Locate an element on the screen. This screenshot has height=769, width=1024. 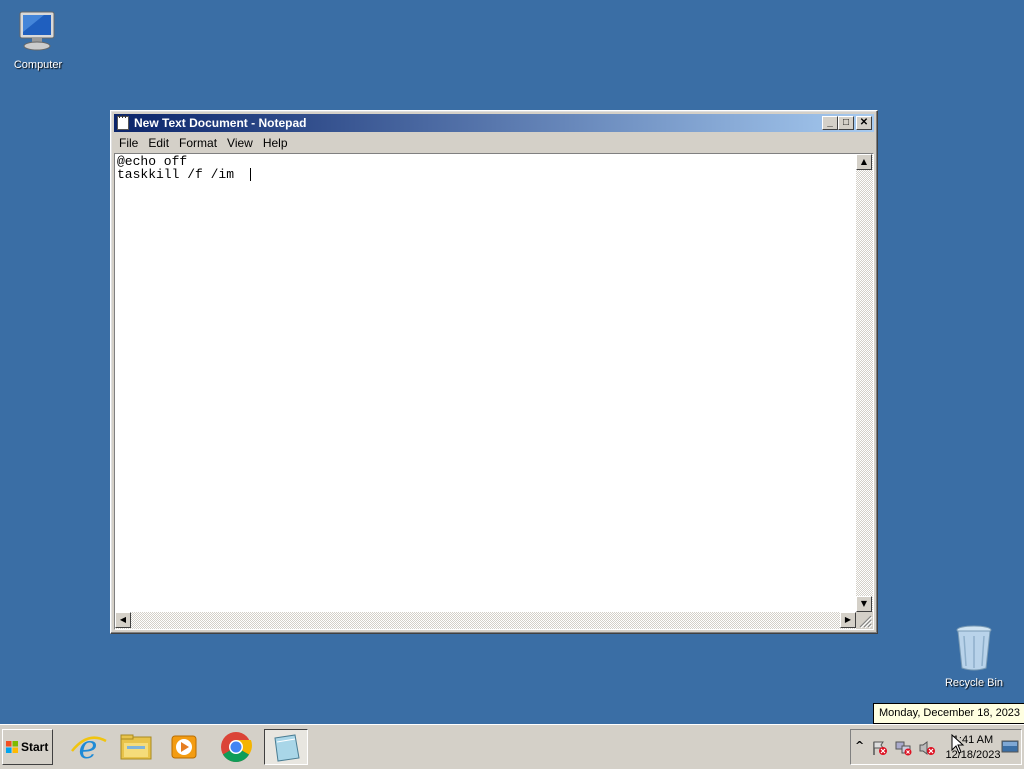
menu-file: File is located at coordinates (128, 141).